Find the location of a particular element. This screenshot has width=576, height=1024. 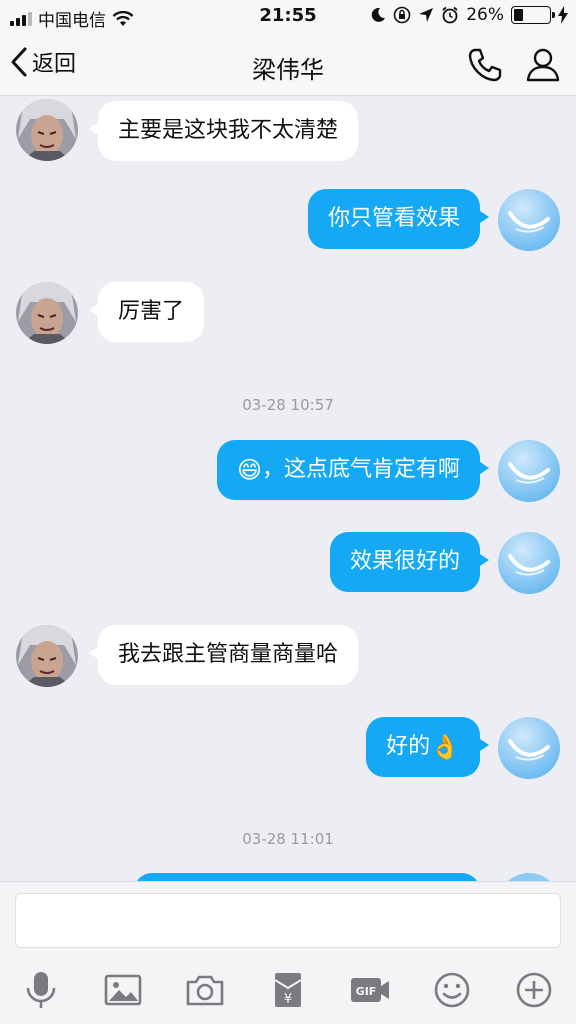

message-bubble-outgoing: 😄，这点底气肯定有啊 is located at coordinates (353, 470).